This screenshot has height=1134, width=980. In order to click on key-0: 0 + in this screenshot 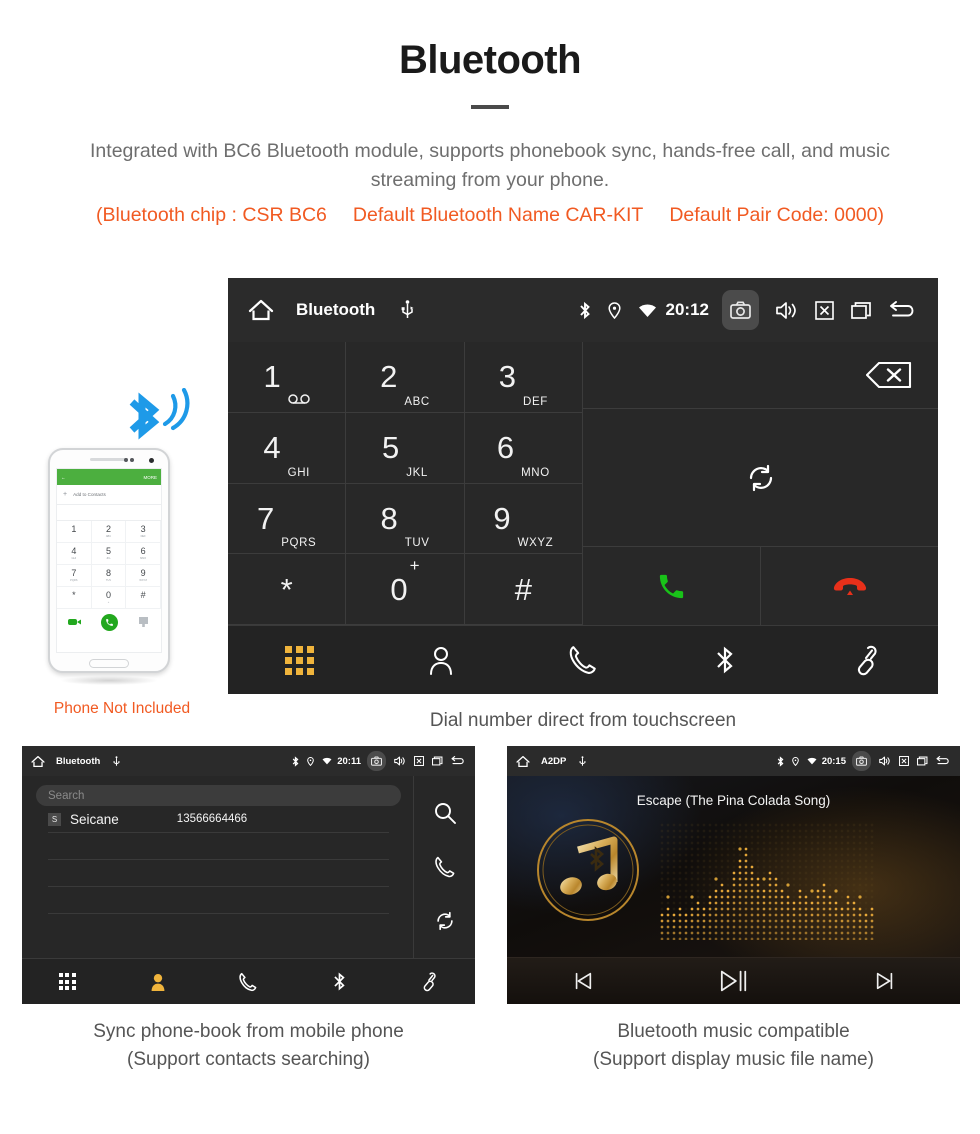, I will do `click(405, 589)`.